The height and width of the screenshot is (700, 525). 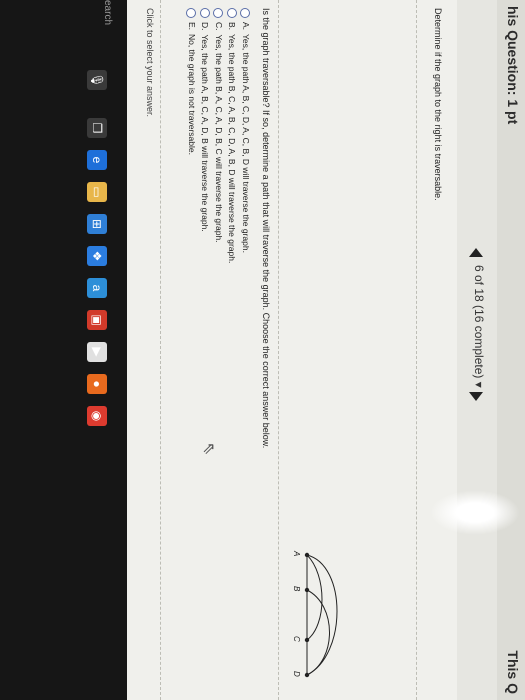 What do you see at coordinates (192, 26) in the screenshot?
I see `option-letter: E.` at bounding box center [192, 26].